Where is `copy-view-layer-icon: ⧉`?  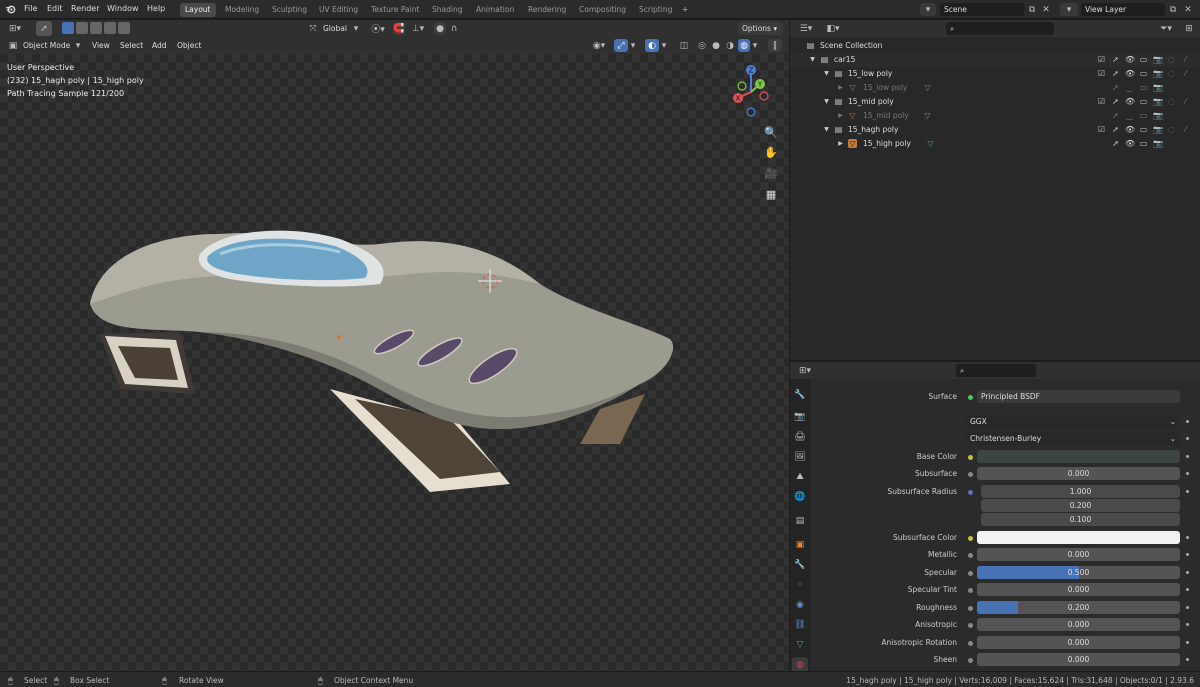 copy-view-layer-icon: ⧉ is located at coordinates (1173, 9).